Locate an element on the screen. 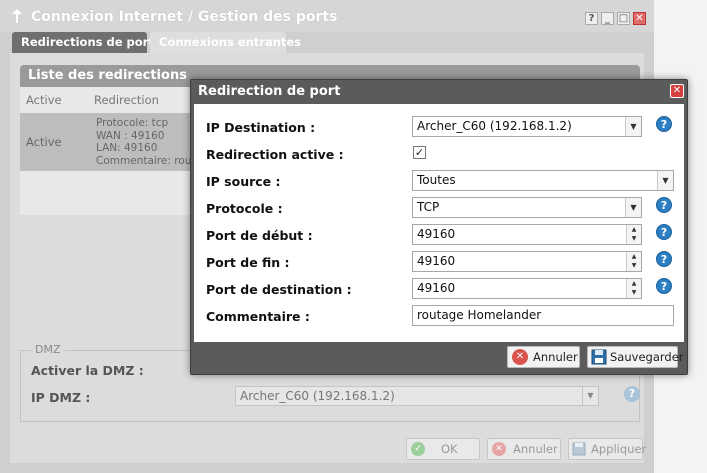 This screenshot has width=707, height=473. protocol-label: Protocole : is located at coordinates (244, 208).